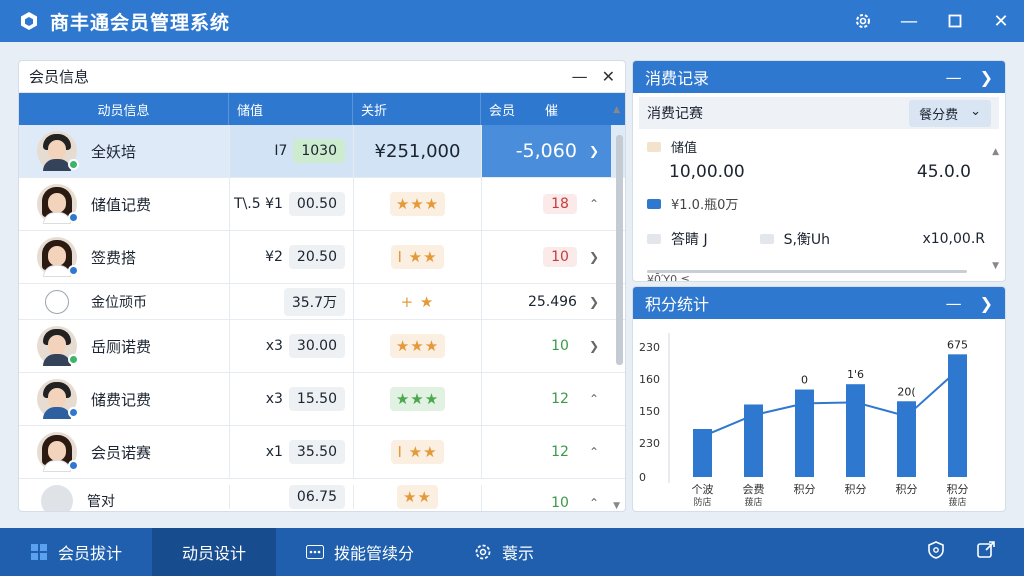  I want to click on table-row: 管对 06.75 ★★ 10 ⌃, so click(322, 495).